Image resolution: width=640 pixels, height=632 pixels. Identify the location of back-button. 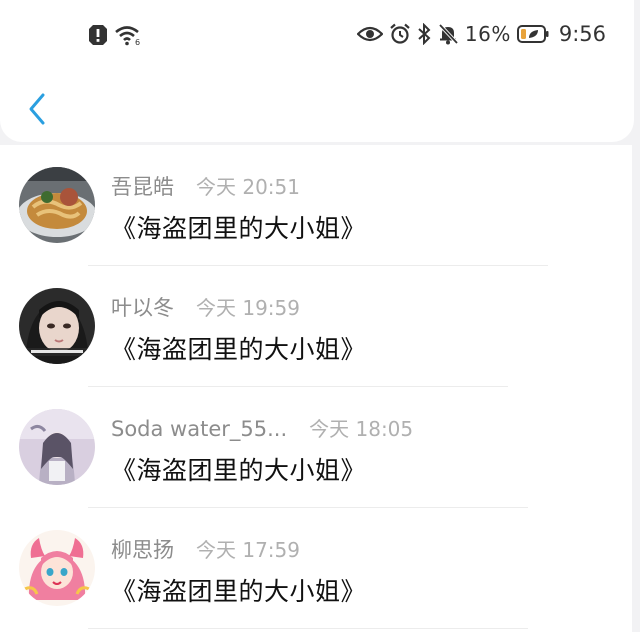
(37, 109).